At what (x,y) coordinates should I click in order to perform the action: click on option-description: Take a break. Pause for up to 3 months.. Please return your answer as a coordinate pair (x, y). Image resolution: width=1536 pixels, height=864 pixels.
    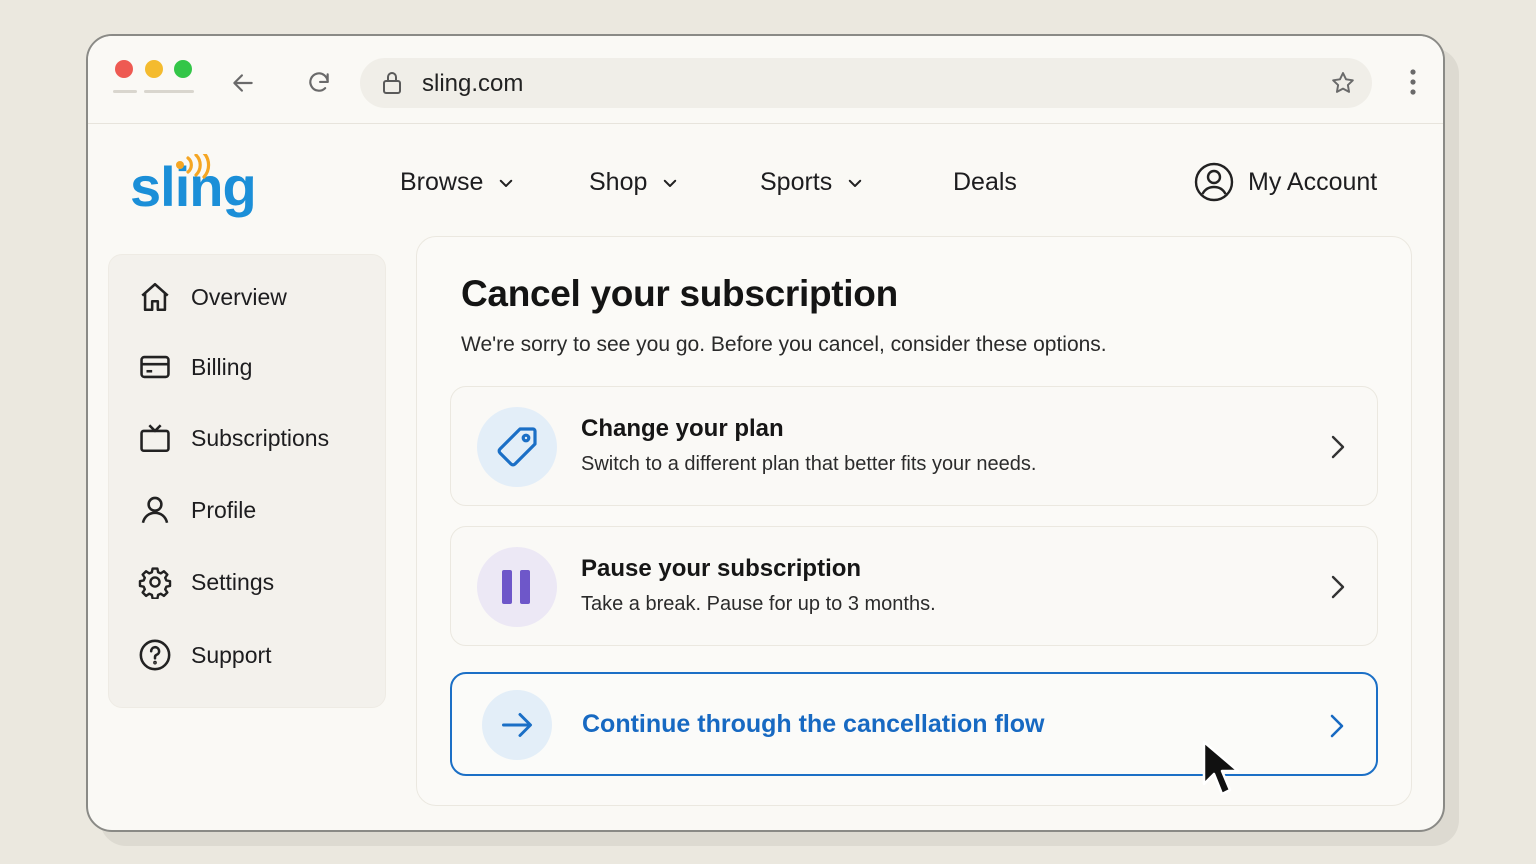
    Looking at the image, I should click on (758, 604).